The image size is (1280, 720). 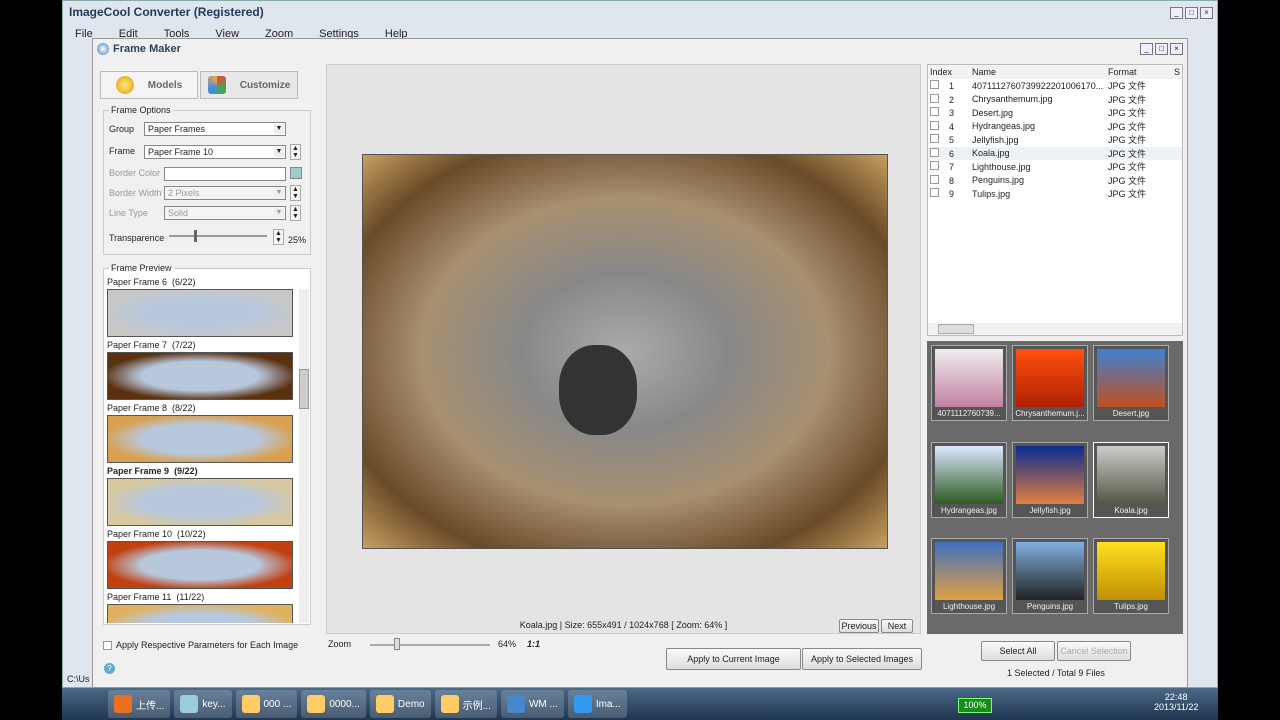 What do you see at coordinates (84, 34) in the screenshot?
I see `menu-file: File` at bounding box center [84, 34].